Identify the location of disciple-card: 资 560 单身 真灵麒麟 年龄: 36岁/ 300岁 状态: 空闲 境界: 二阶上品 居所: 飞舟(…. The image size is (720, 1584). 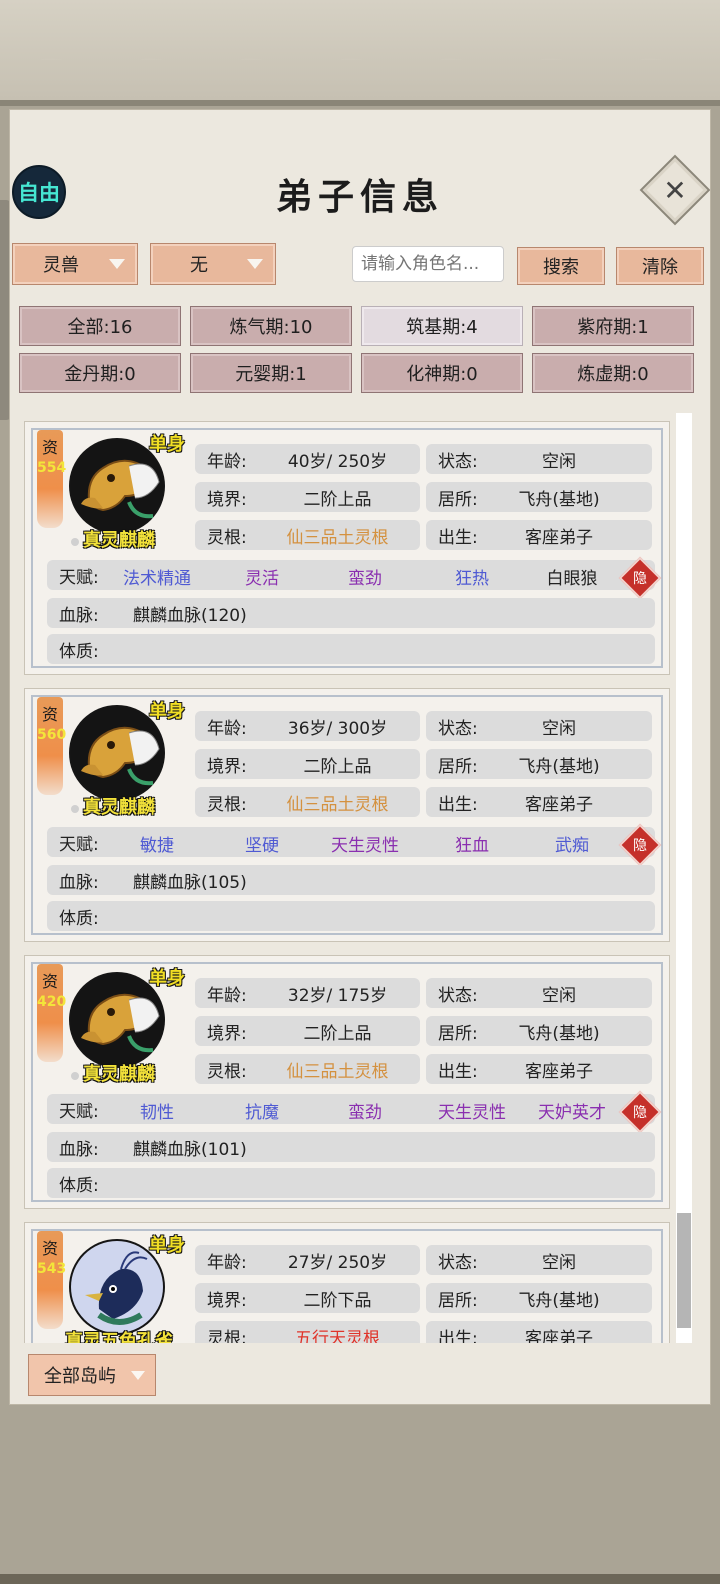
(347, 815).